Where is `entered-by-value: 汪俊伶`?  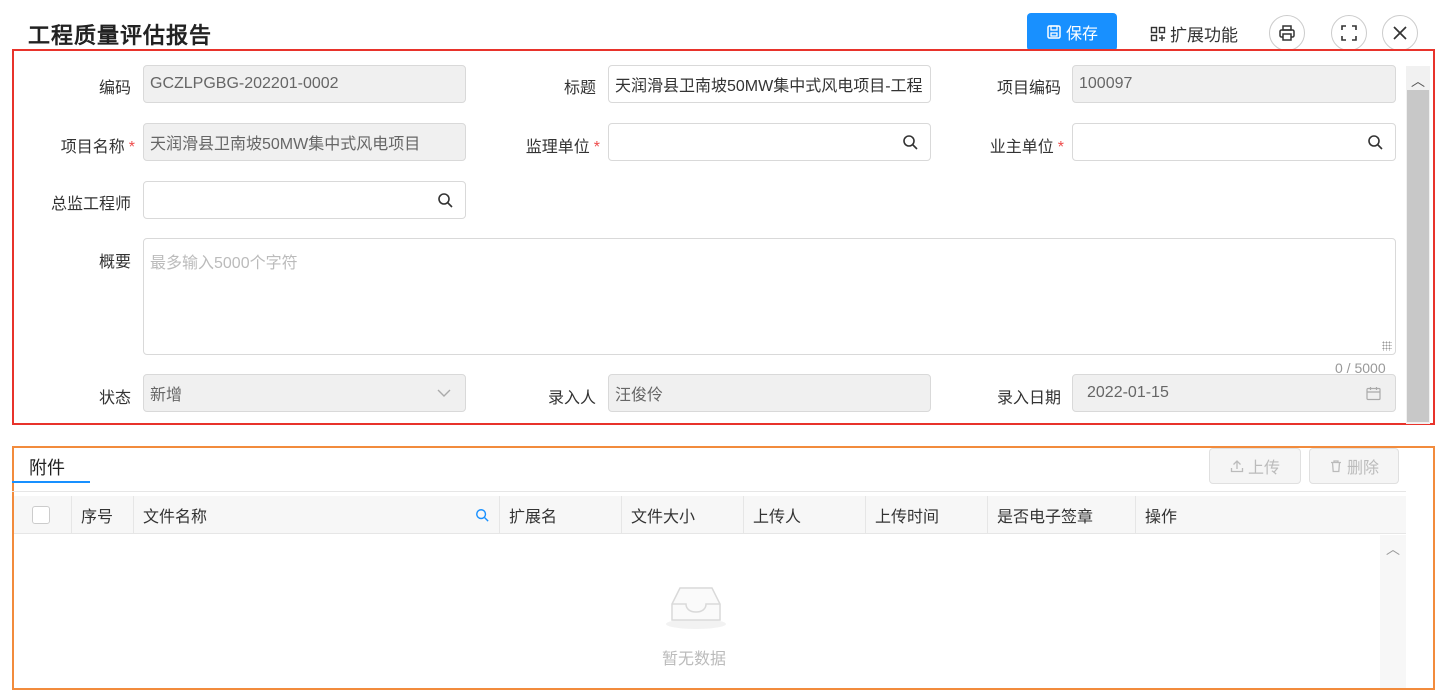 entered-by-value: 汪俊伶 is located at coordinates (639, 395).